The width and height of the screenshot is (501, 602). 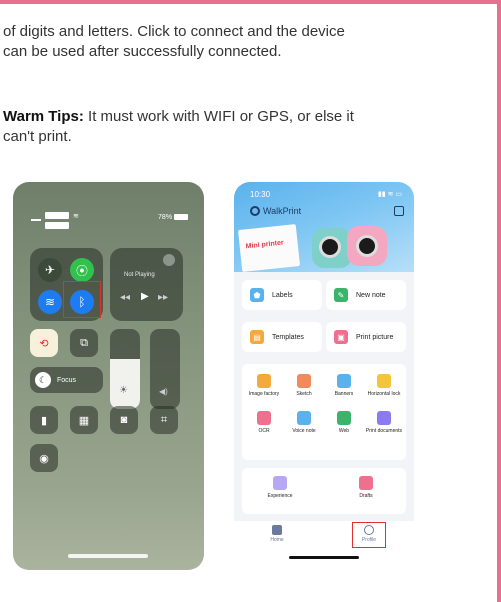 What do you see at coordinates (324, 491) in the screenshot?
I see `bottom-cards-panel: Experience Drafts` at bounding box center [324, 491].